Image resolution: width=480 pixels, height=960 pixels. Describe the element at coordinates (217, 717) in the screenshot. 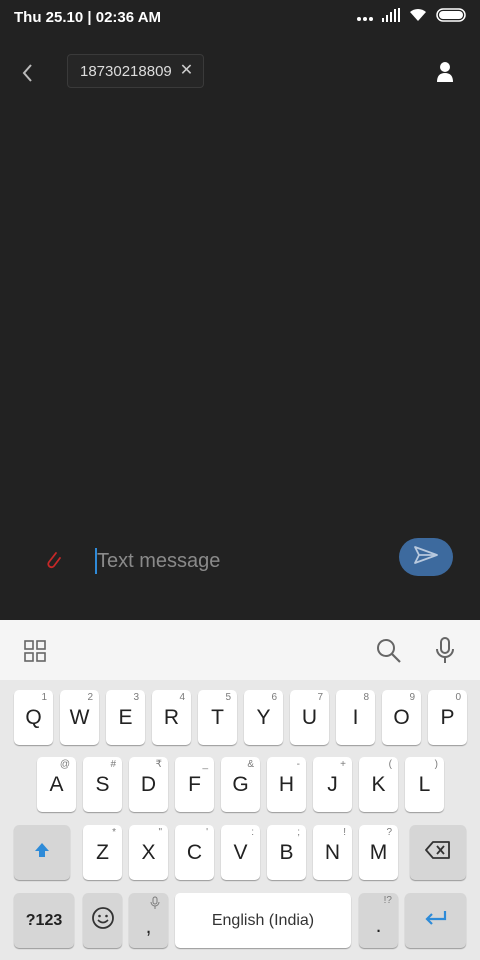

I see `key-t: 5T` at that location.